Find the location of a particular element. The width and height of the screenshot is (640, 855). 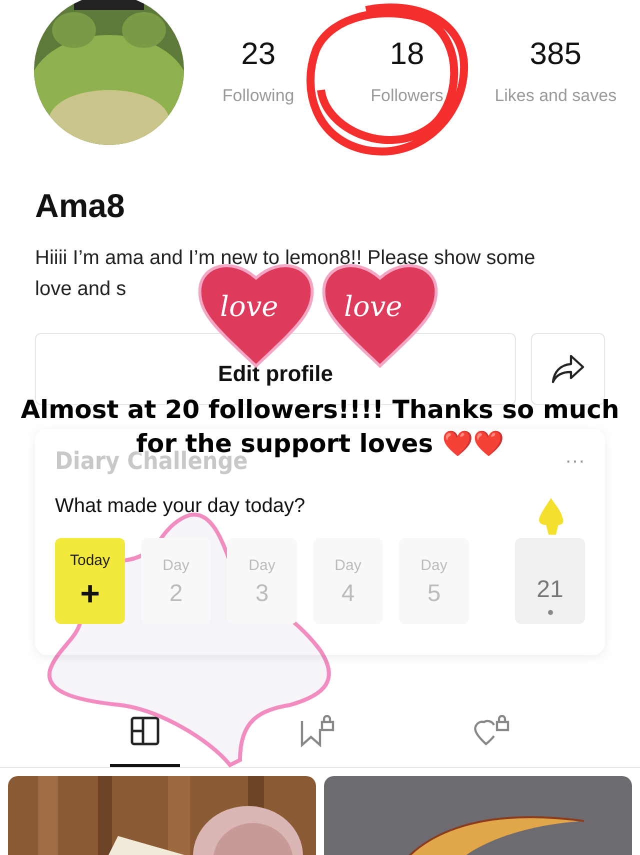

day-tile: 21 is located at coordinates (550, 581).